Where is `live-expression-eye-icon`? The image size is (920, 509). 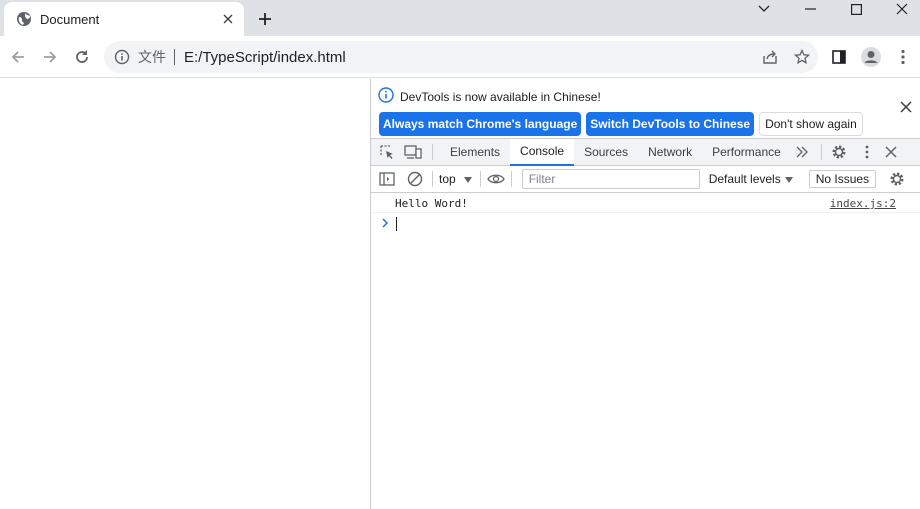
live-expression-eye-icon is located at coordinates (496, 179).